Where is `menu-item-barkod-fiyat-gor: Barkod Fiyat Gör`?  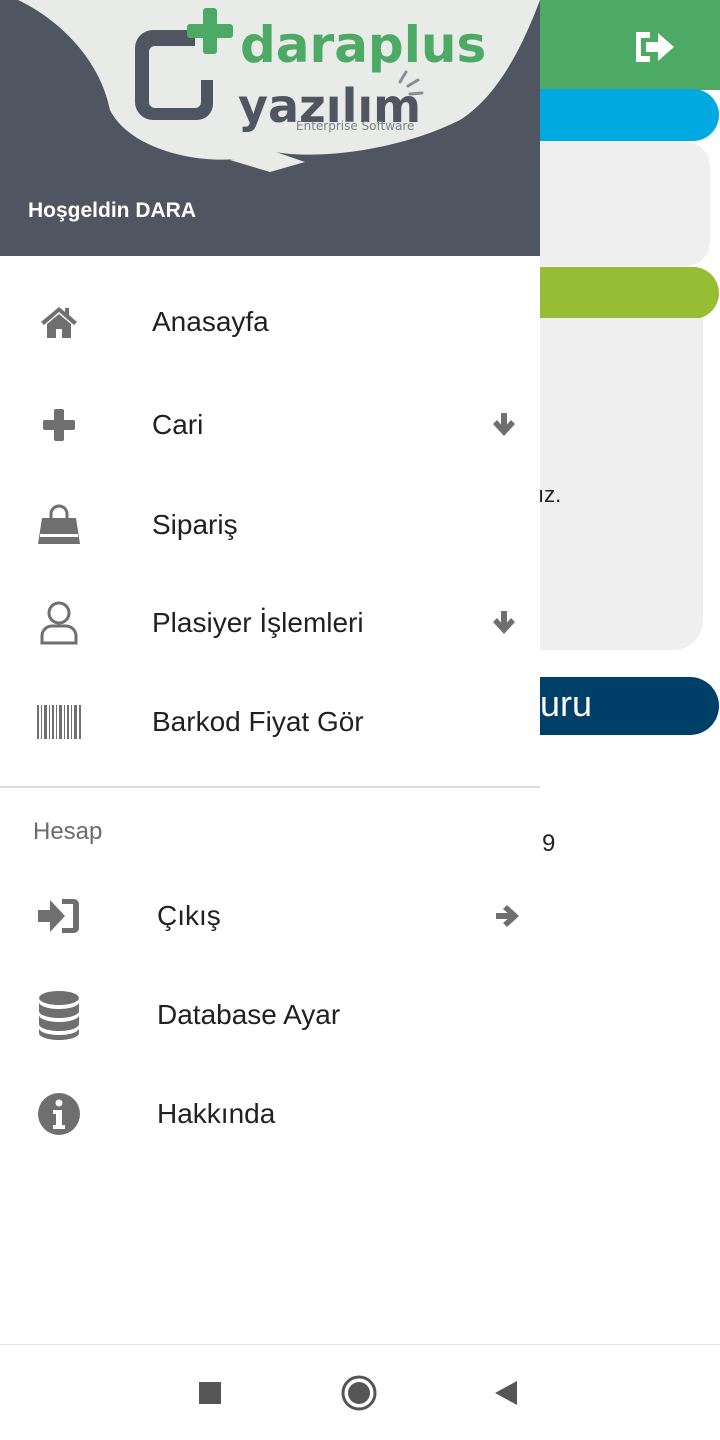
menu-item-barkod-fiyat-gor: Barkod Fiyat Gör is located at coordinates (270, 722).